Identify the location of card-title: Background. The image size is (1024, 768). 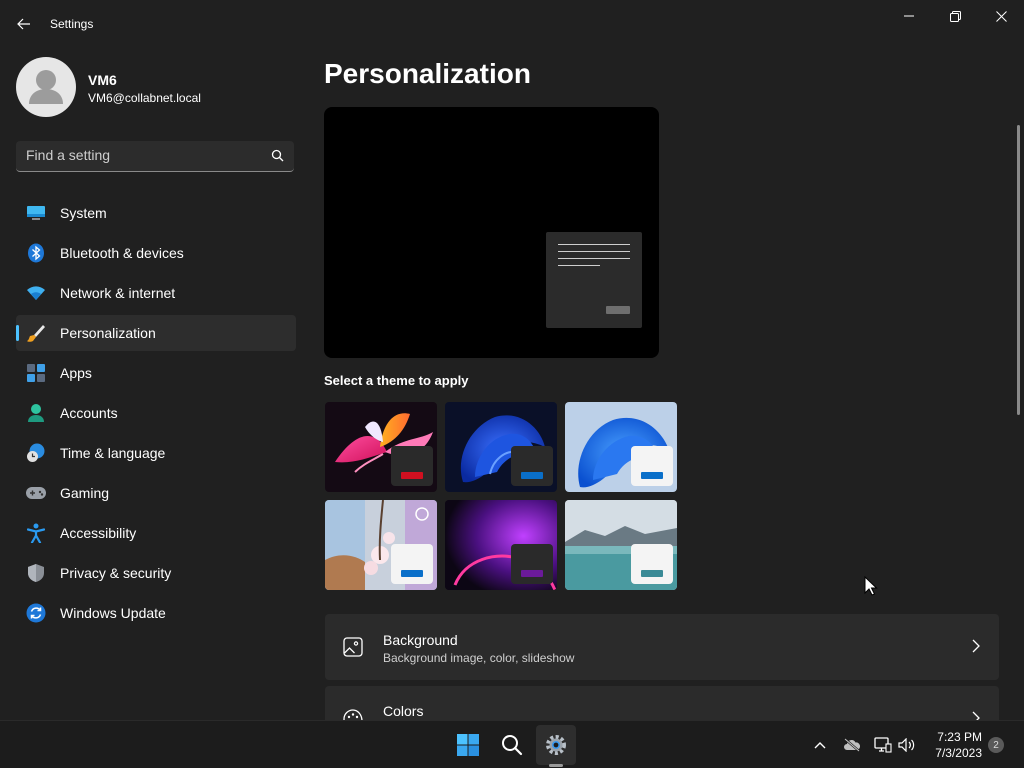
(420, 640).